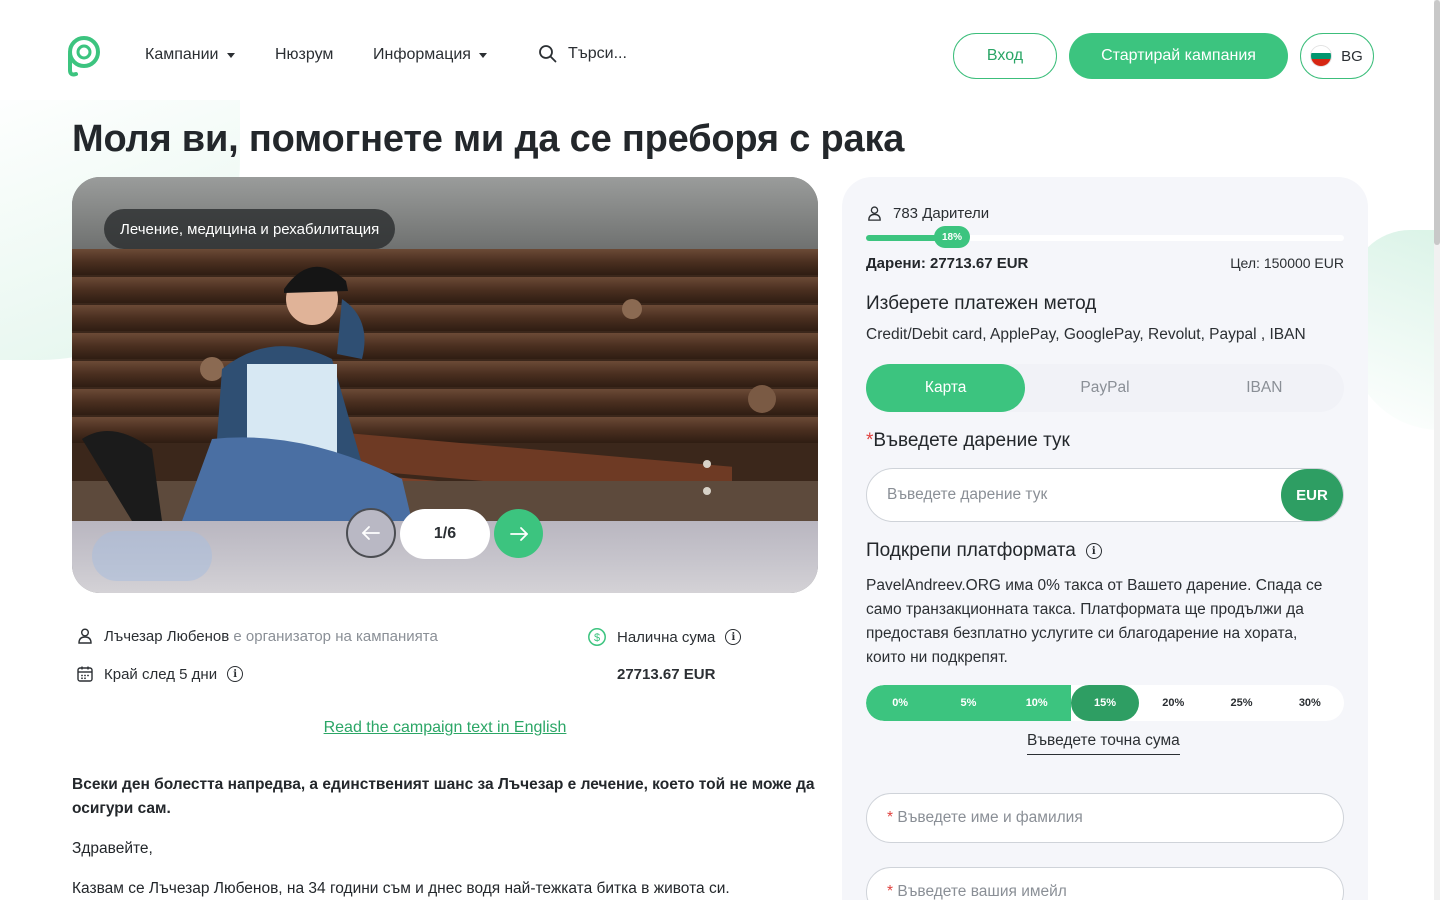 The width and height of the screenshot is (1440, 900). Describe the element at coordinates (1074, 495) in the screenshot. I see `donation-amount-input` at that location.